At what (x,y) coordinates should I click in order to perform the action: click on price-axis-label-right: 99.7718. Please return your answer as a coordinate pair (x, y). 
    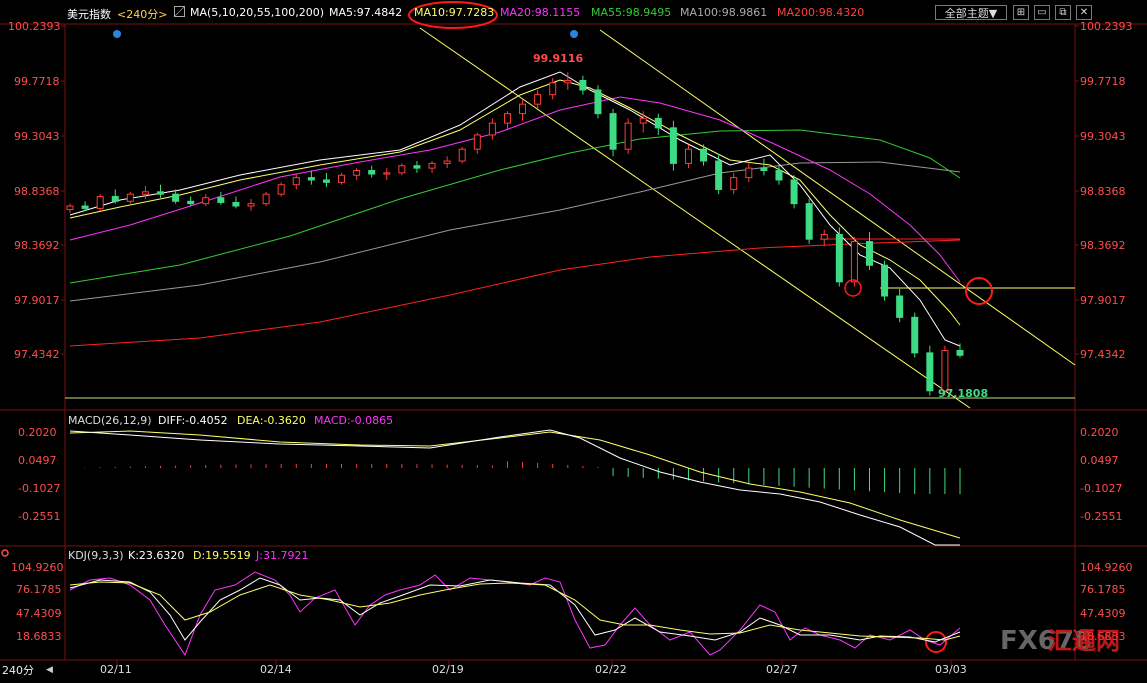
    Looking at the image, I should click on (1103, 81).